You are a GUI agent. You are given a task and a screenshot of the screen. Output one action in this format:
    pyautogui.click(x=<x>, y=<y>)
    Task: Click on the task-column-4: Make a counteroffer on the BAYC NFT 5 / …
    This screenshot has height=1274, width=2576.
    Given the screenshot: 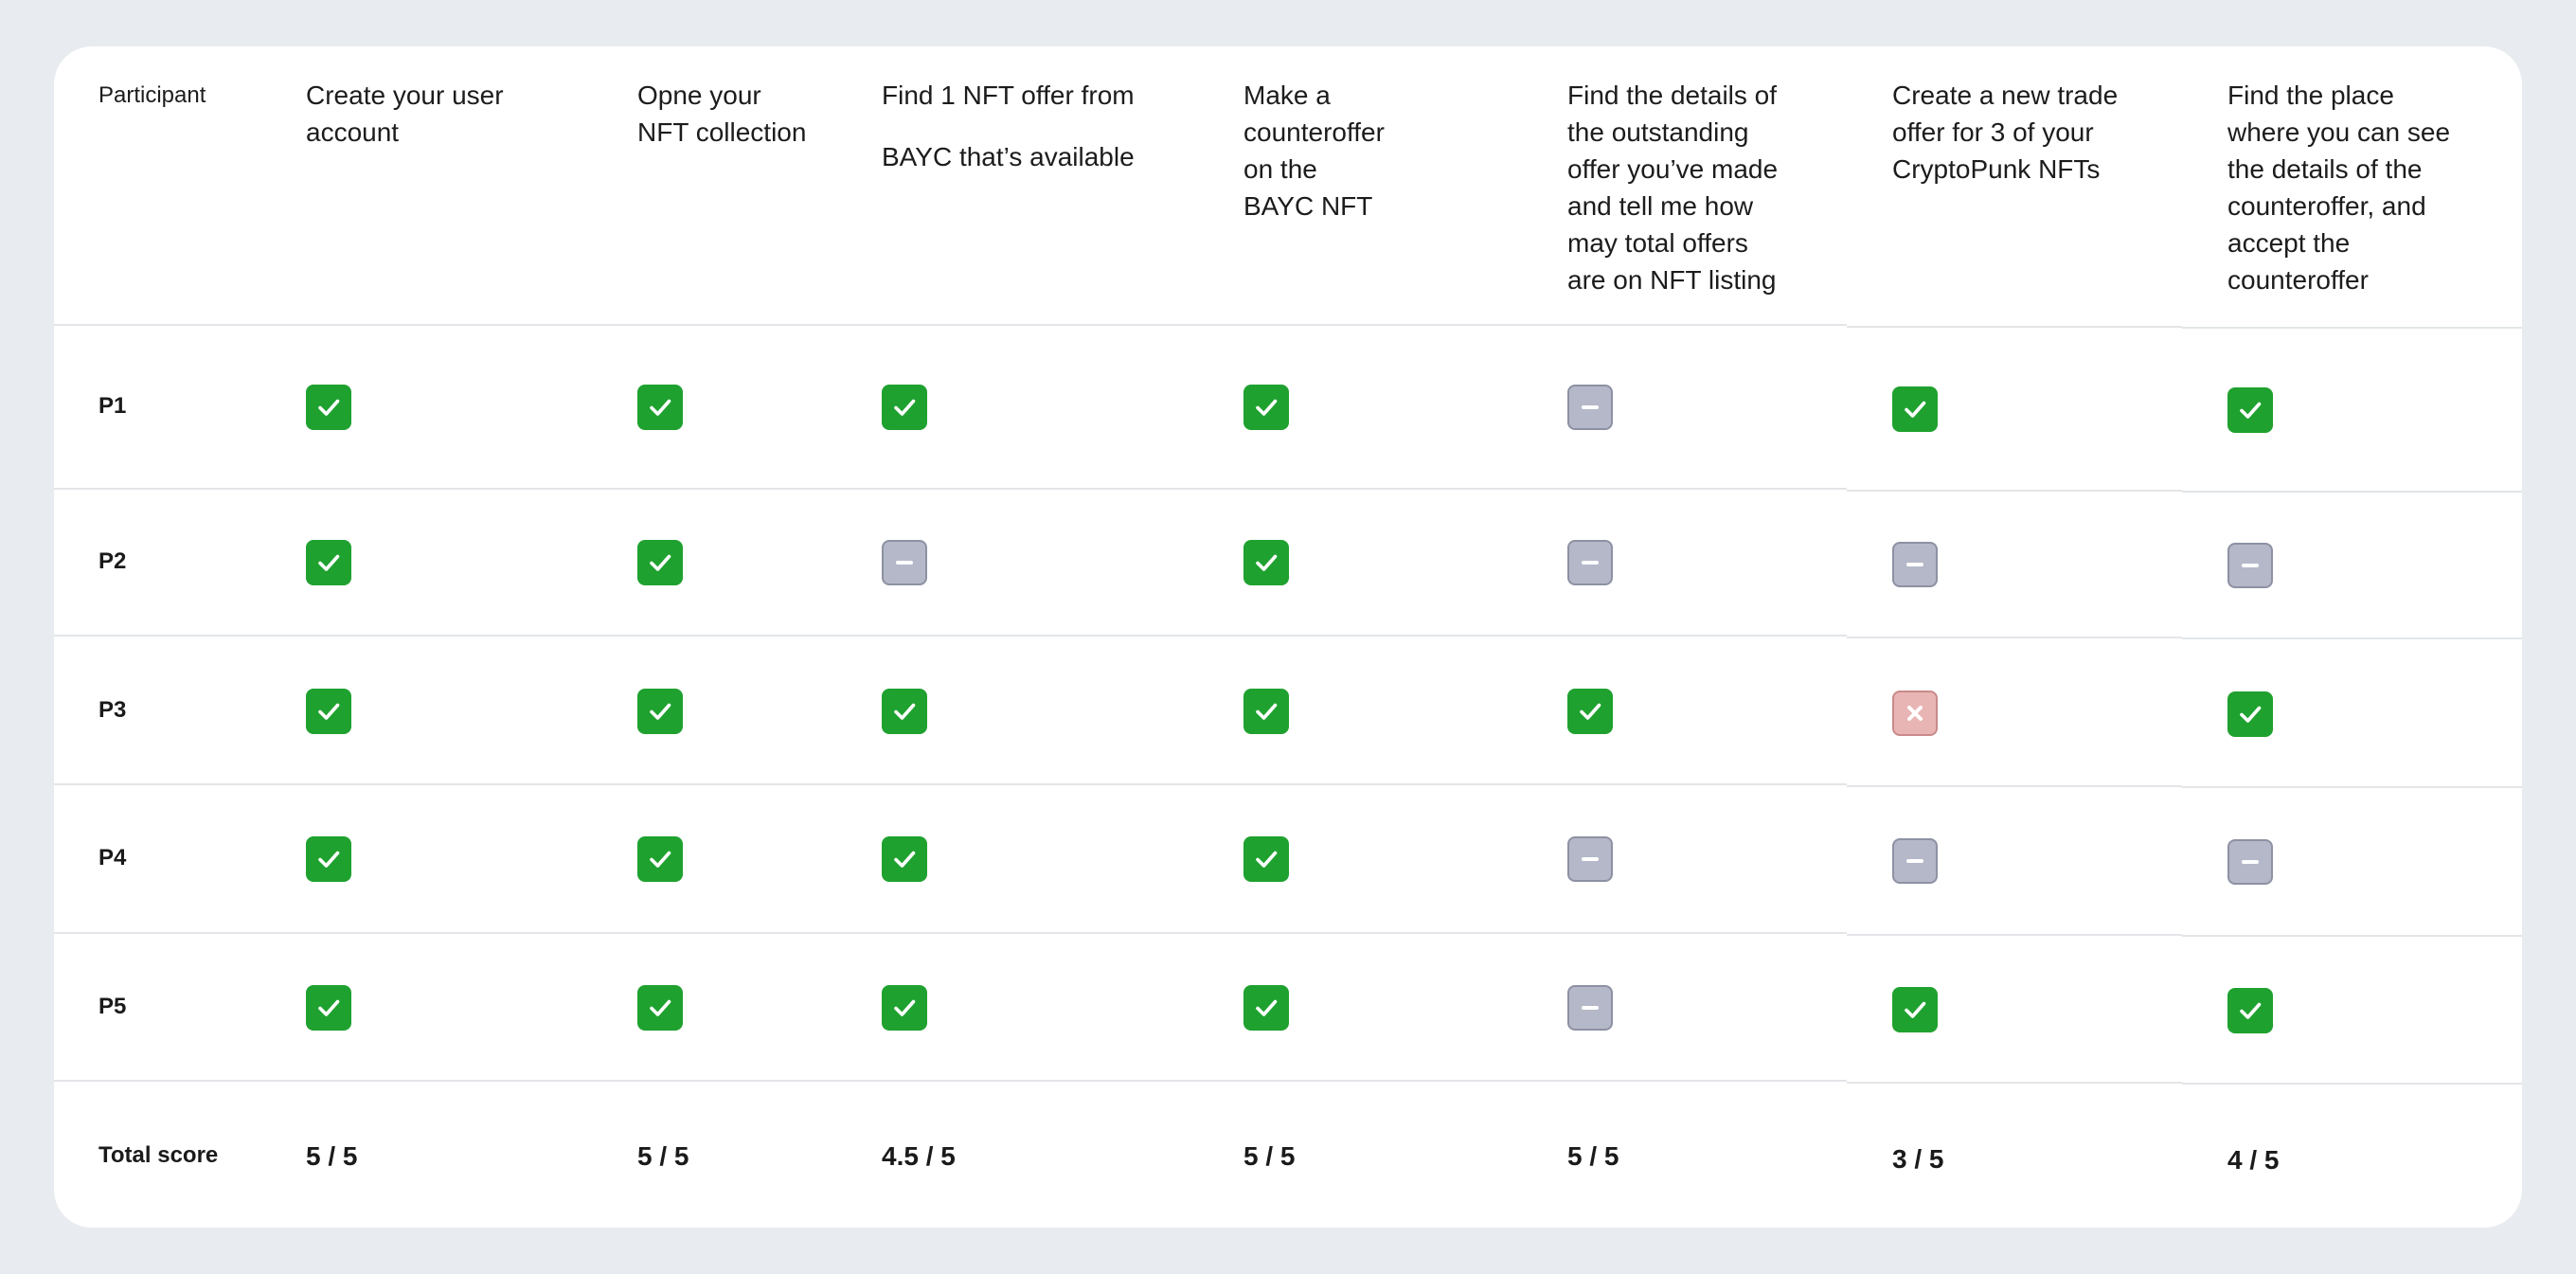 What is the action you would take?
    pyautogui.click(x=1360, y=637)
    